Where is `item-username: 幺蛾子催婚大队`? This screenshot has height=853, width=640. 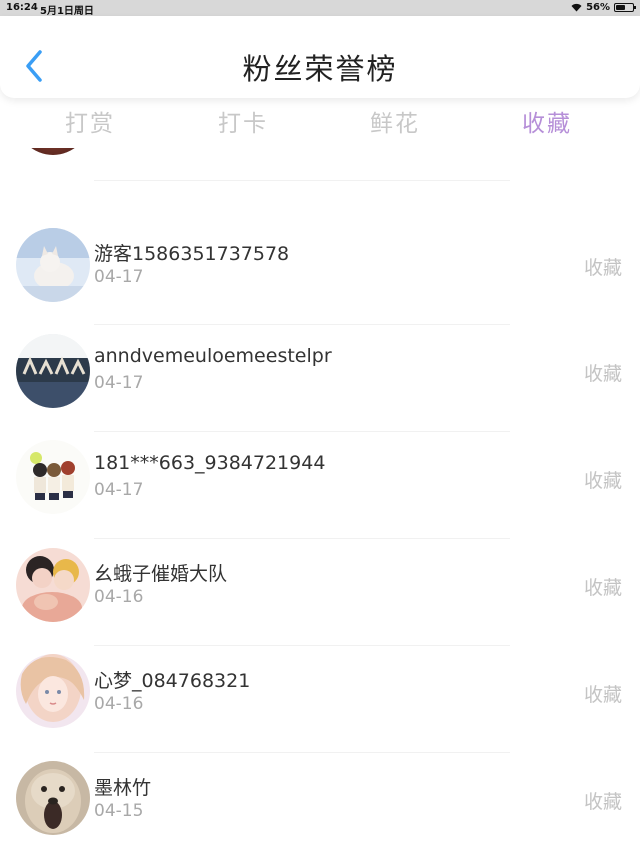 item-username: 幺蛾子催婚大队 is located at coordinates (161, 574).